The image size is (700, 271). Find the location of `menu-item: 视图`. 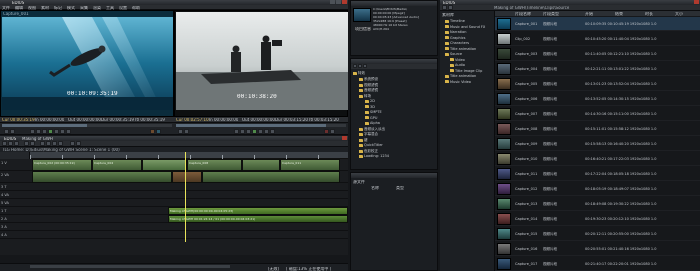

menu-item: 视图 is located at coordinates (32, 8).